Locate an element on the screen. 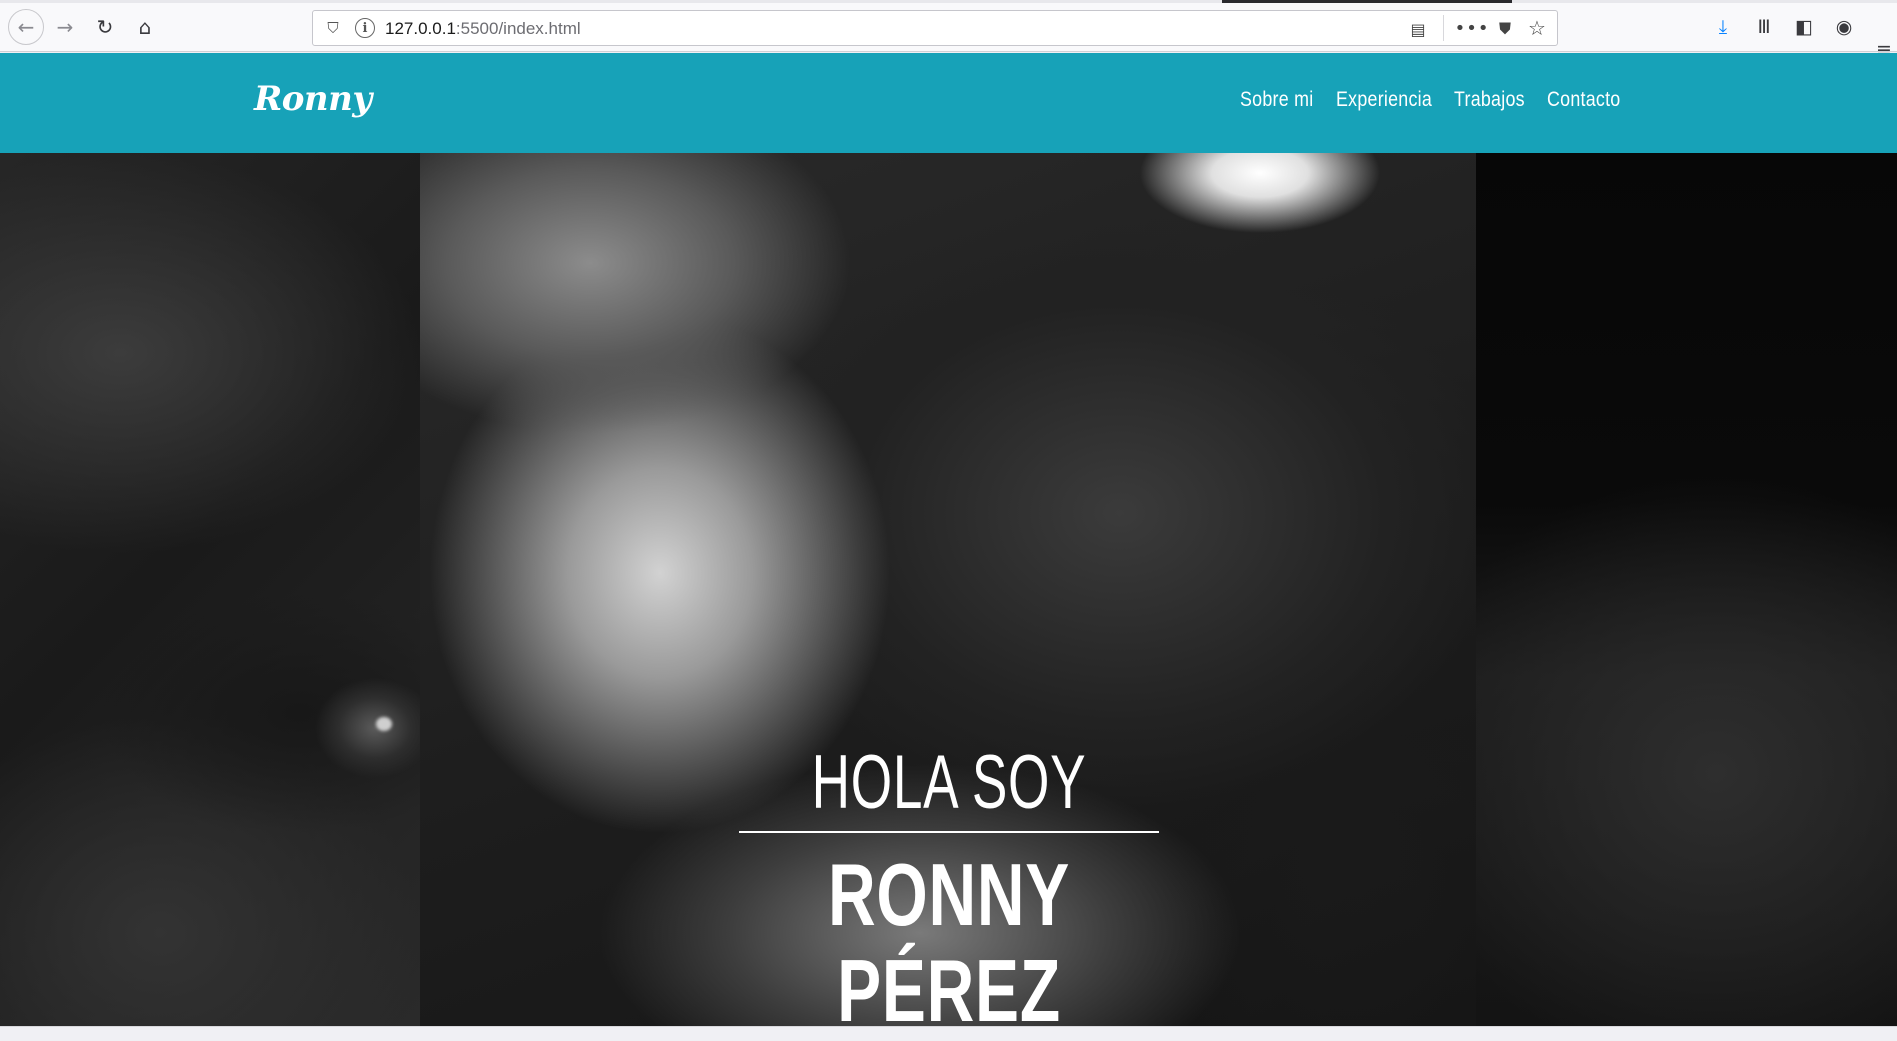 Image resolution: width=1897 pixels, height=1041 pixels. tab-strip is located at coordinates (948, 1).